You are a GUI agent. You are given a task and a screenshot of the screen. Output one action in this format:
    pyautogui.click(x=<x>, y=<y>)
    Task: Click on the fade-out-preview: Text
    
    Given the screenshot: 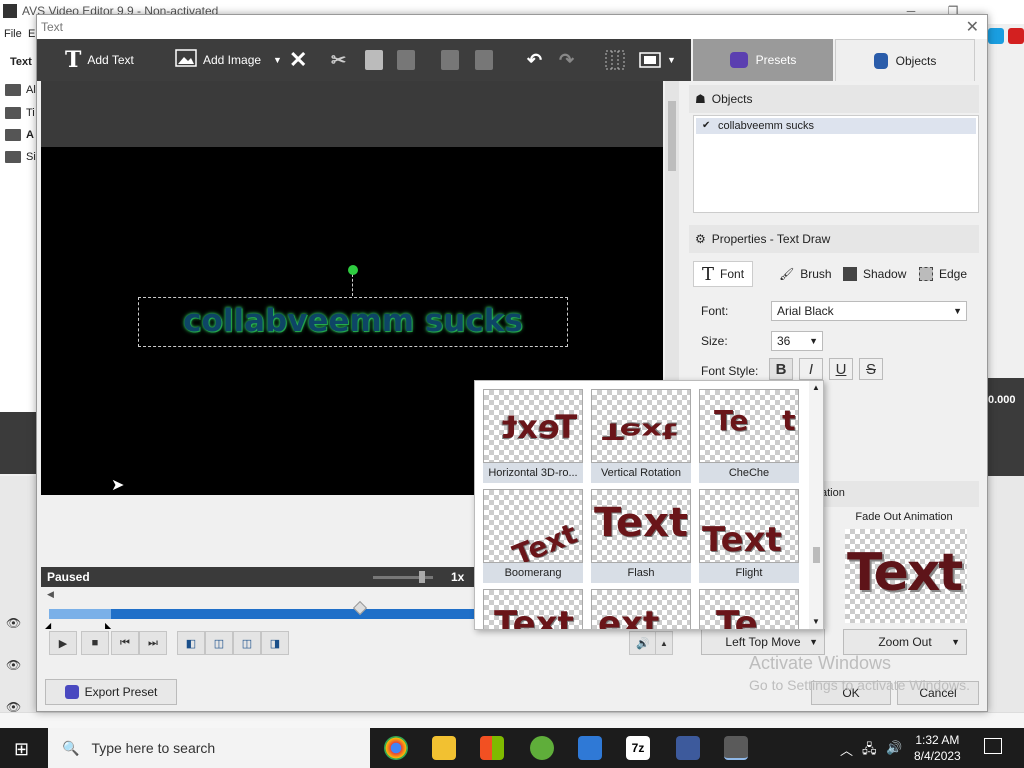 What is the action you would take?
    pyautogui.click(x=906, y=576)
    